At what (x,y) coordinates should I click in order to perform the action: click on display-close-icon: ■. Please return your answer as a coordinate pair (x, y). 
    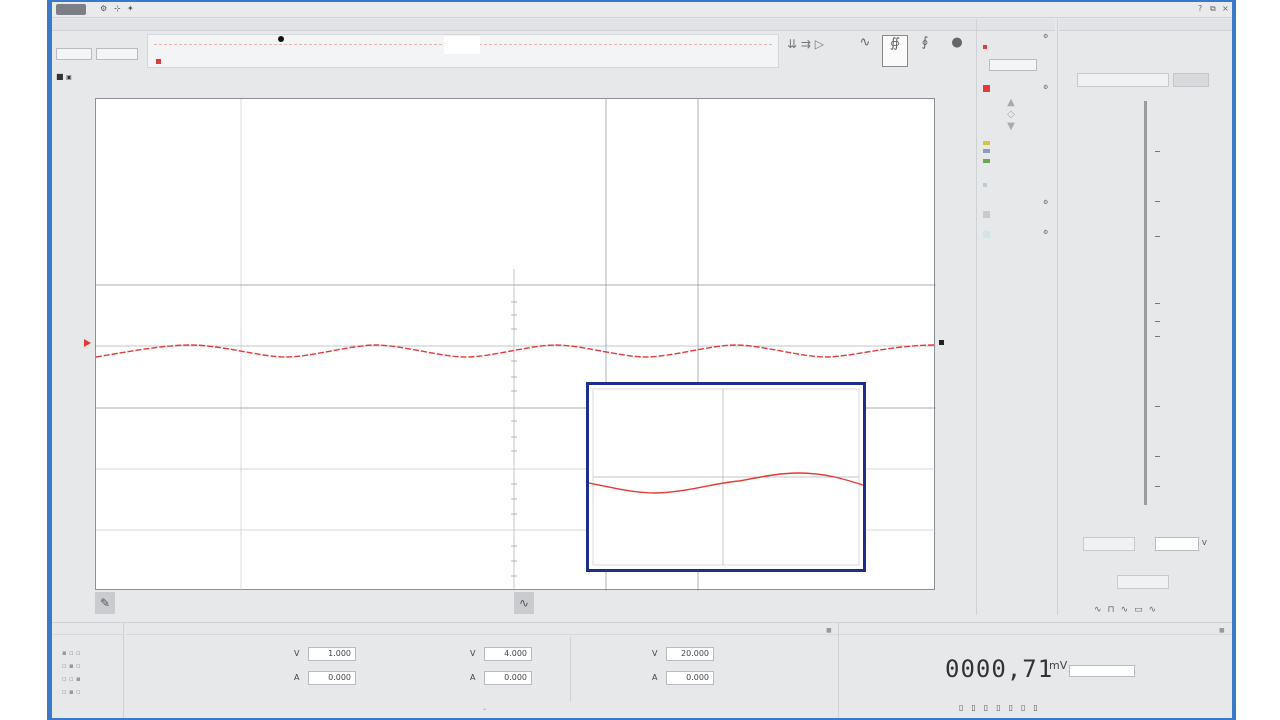
    Looking at the image, I should click on (1222, 630).